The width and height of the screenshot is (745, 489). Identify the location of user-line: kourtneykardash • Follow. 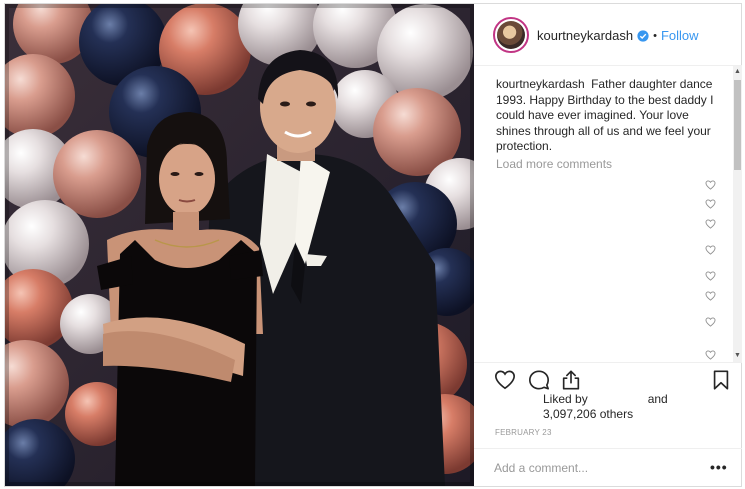
(618, 35).